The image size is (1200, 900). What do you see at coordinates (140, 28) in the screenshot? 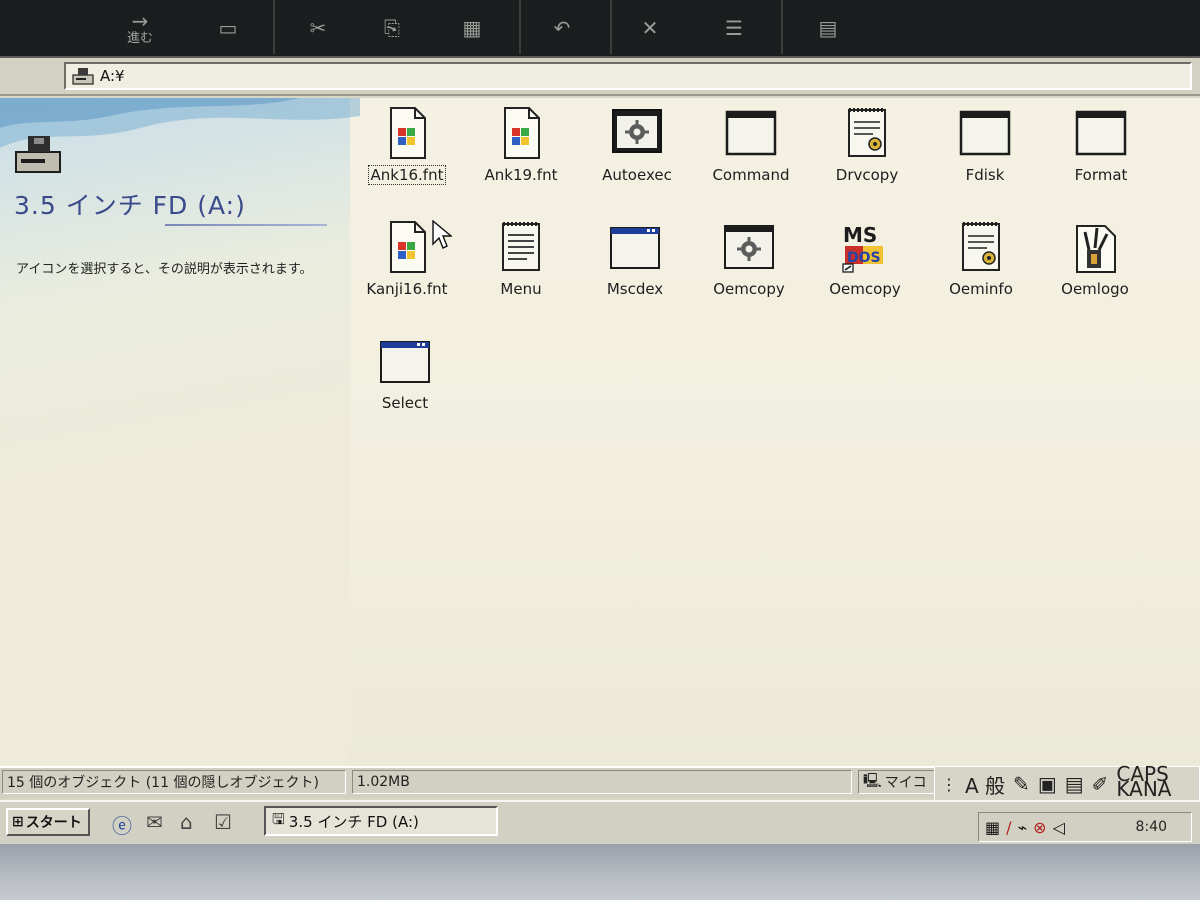
I see `forward-button: → 進む` at bounding box center [140, 28].